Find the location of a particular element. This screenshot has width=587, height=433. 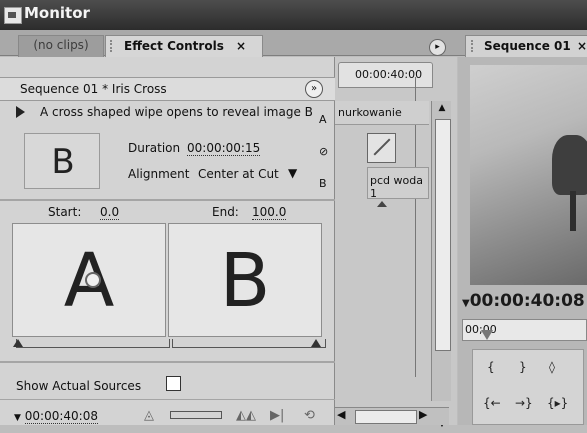

mark-in-button: { is located at coordinates (491, 367).